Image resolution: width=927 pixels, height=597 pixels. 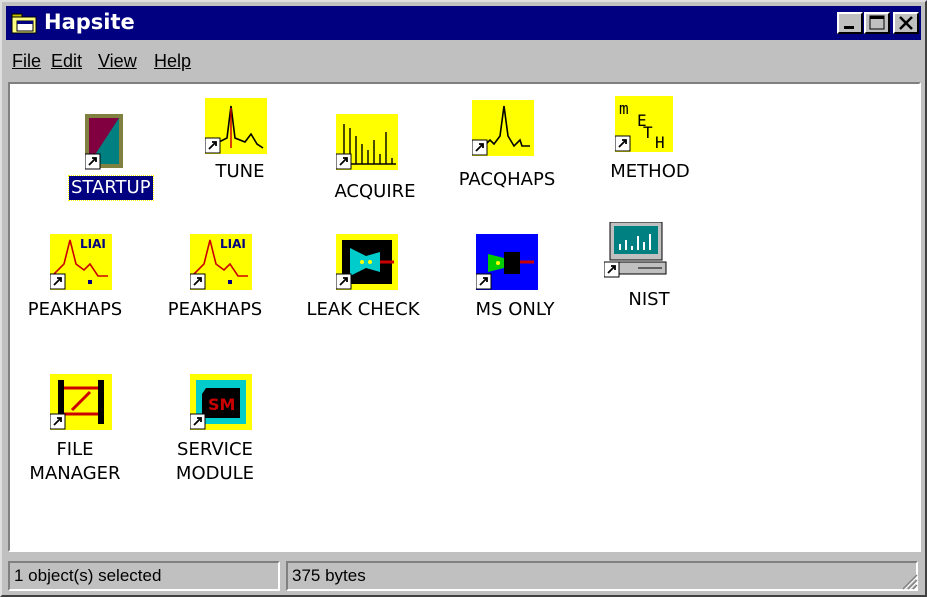 What do you see at coordinates (515, 309) in the screenshot?
I see `icon-label: MS ONLY` at bounding box center [515, 309].